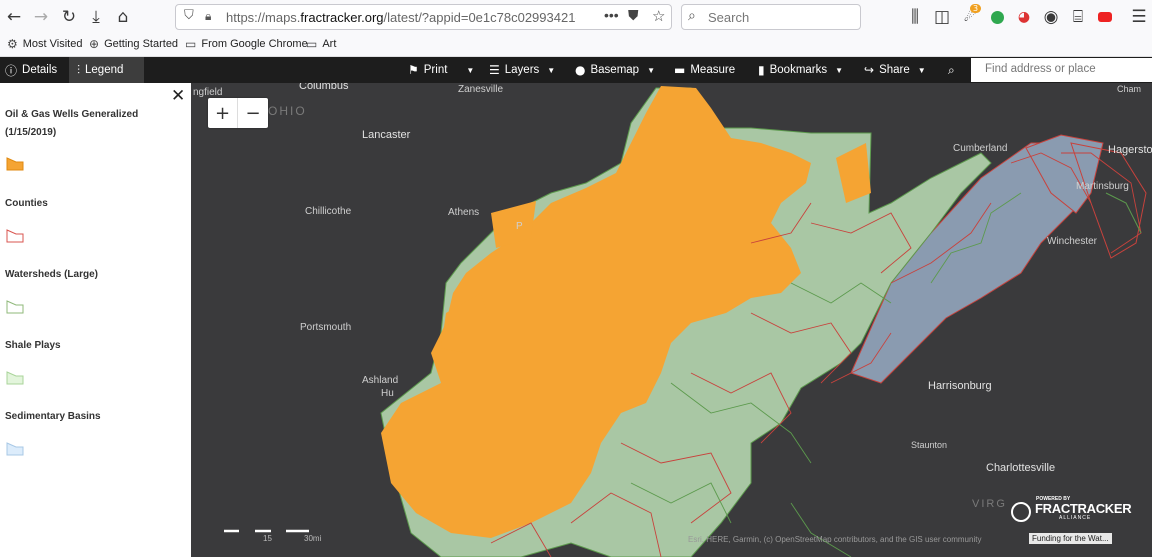 The width and height of the screenshot is (1152, 557). Describe the element at coordinates (895, 70) in the screenshot. I see `share-button: ↪ Share ▼` at that location.